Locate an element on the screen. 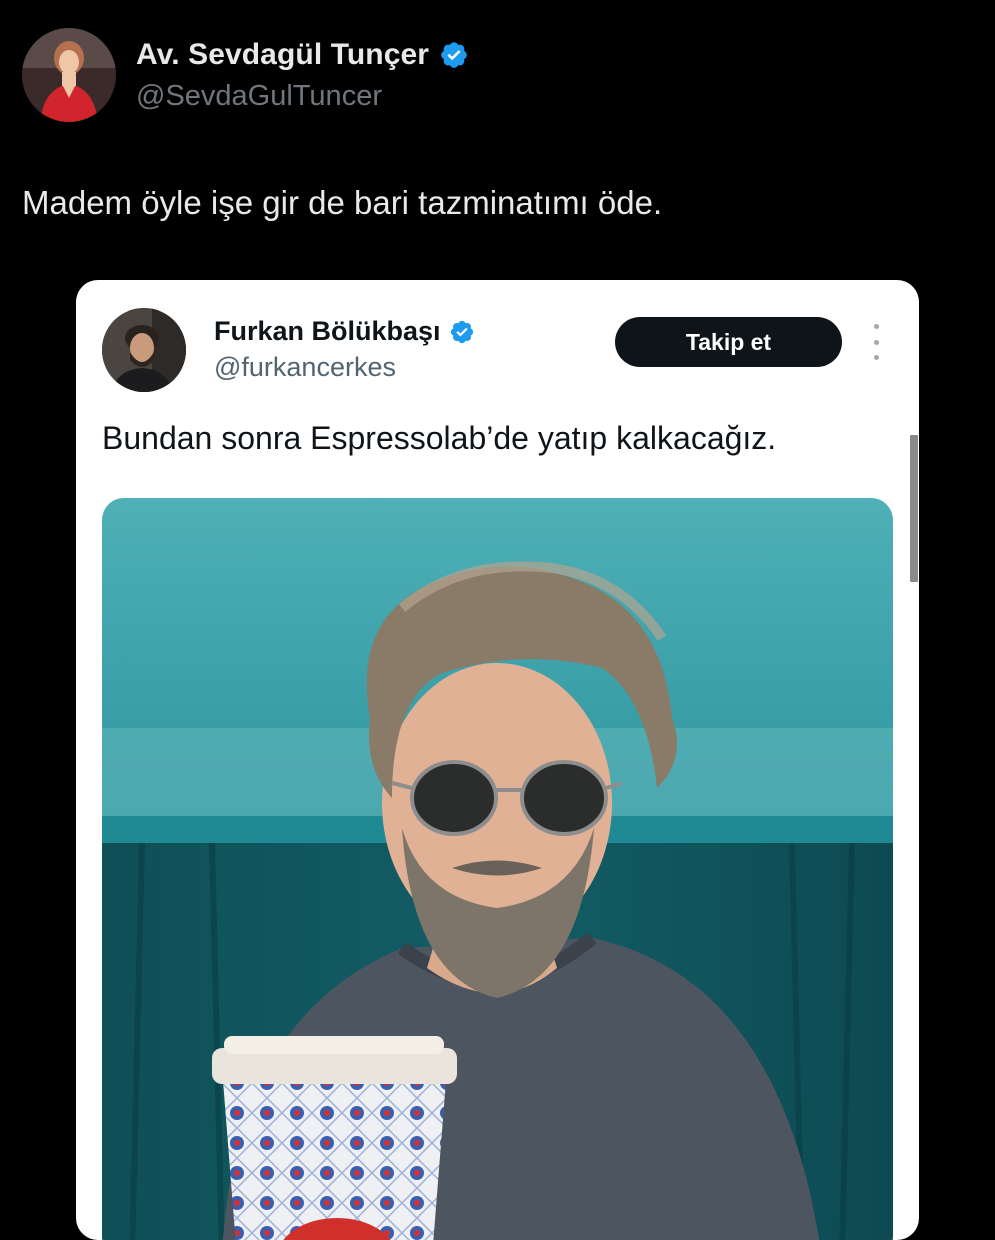  author-name-row: Av. Sevdagül Tunçer is located at coordinates (302, 55).